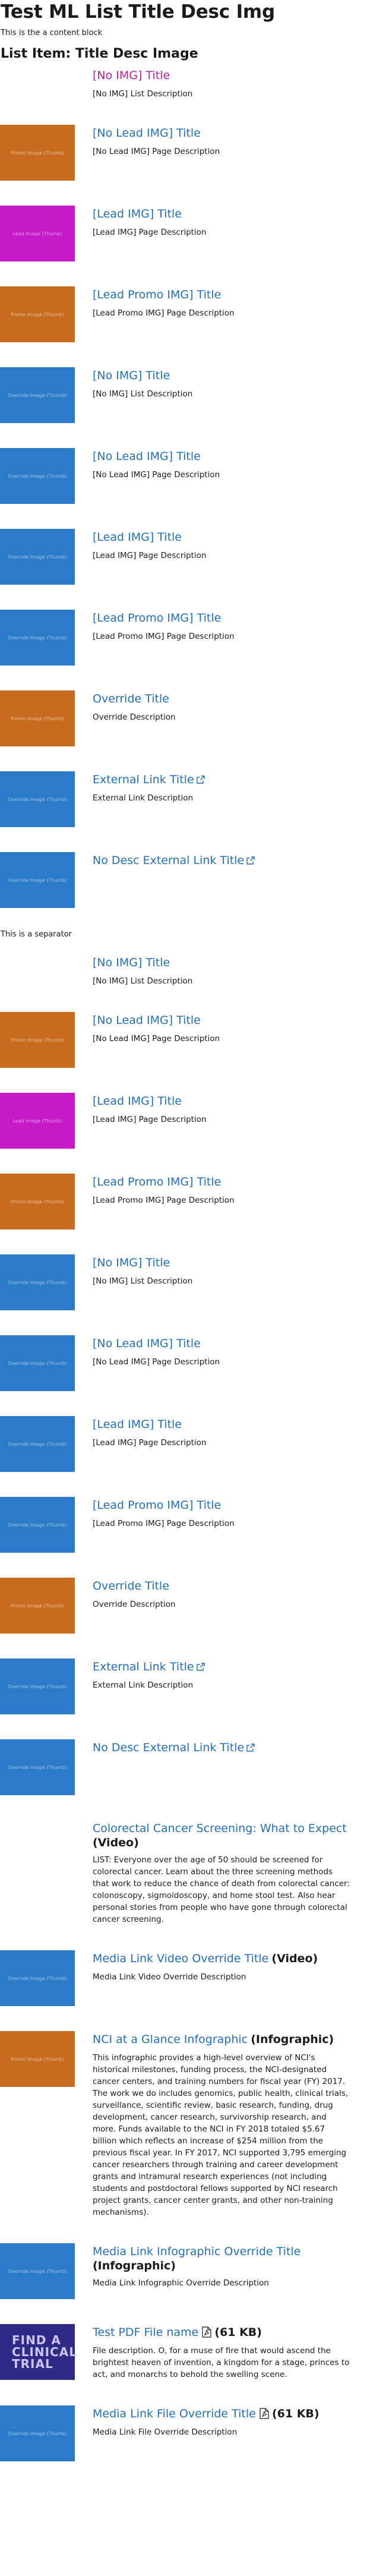  I want to click on list-item-title-row: [Lead IMG] Title, so click(221, 215).